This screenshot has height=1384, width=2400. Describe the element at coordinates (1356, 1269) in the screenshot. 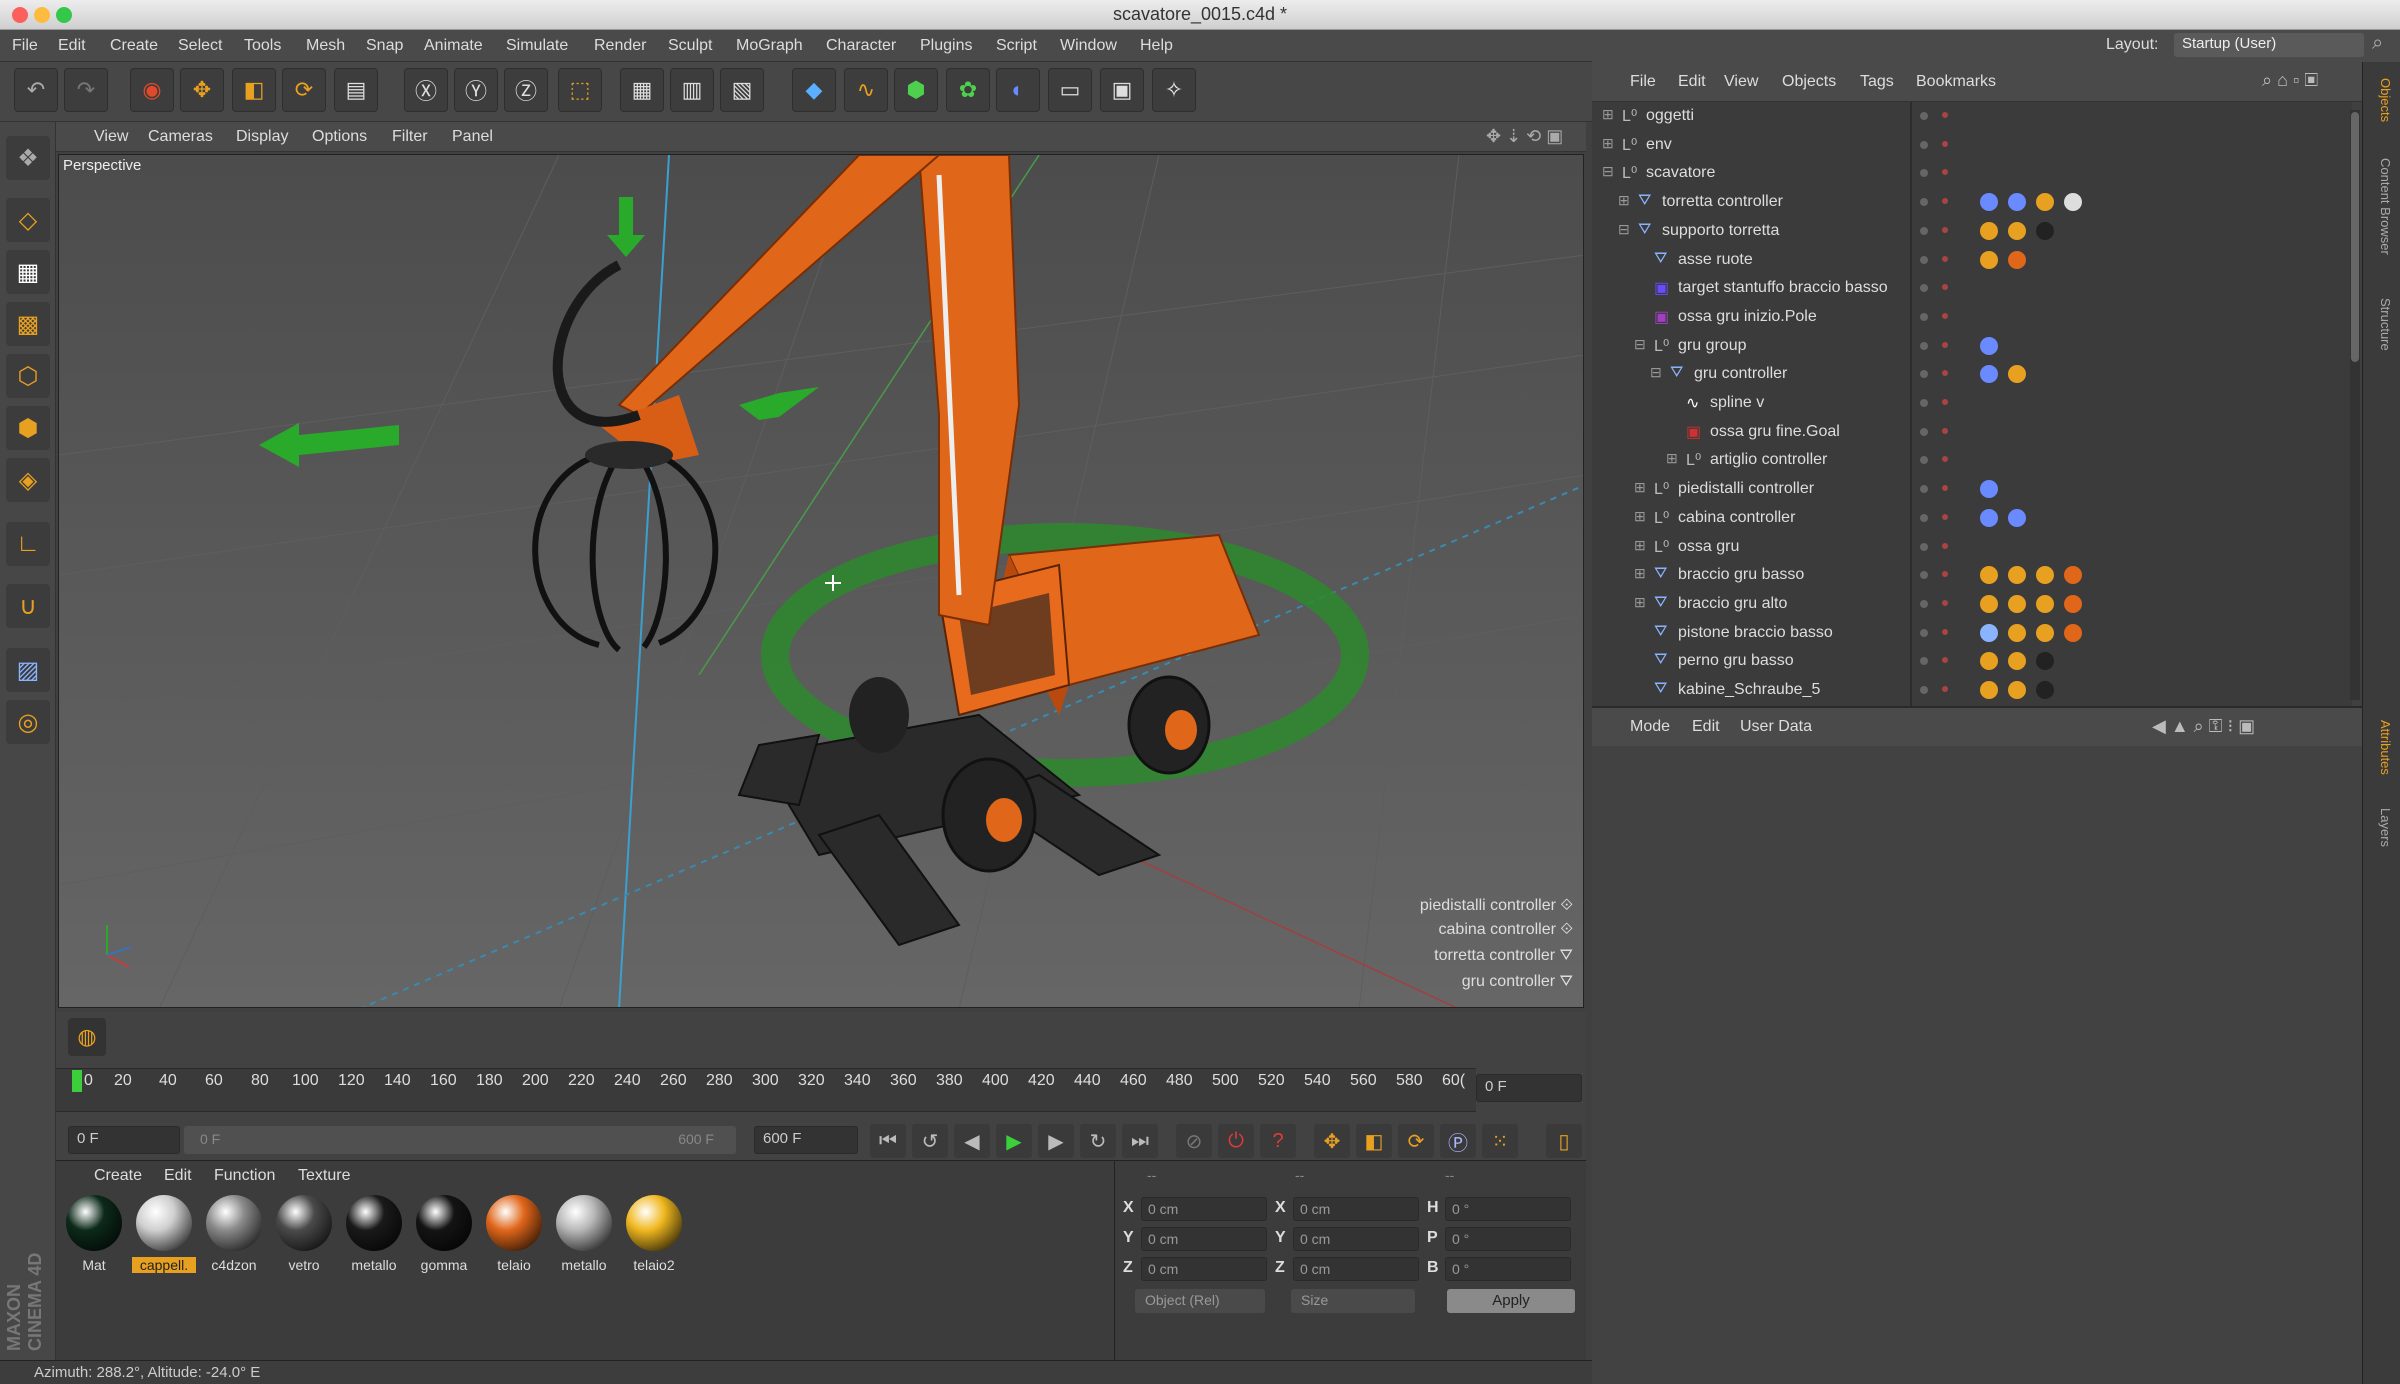

I see `size-z-field: 0 cm` at that location.